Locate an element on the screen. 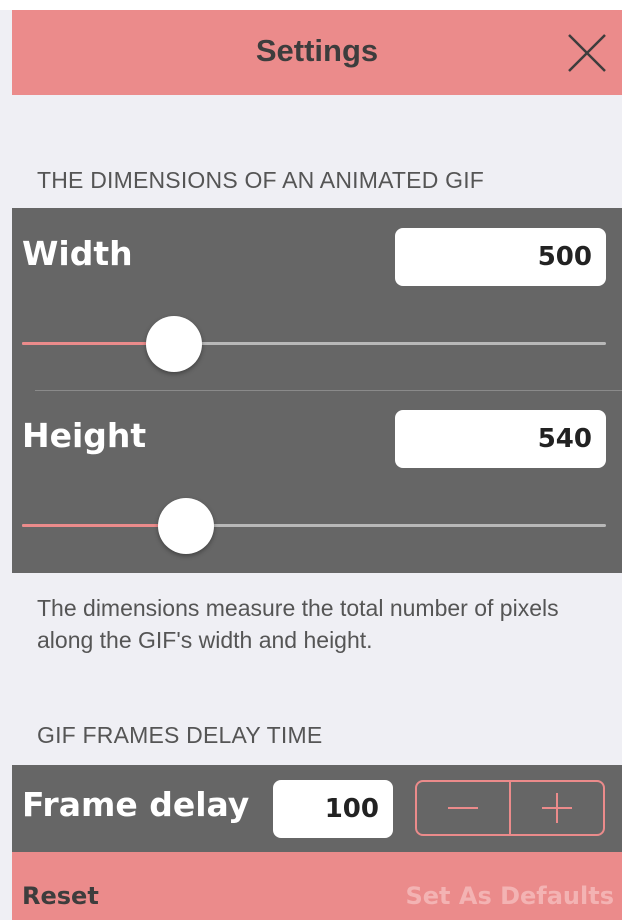 The height and width of the screenshot is (920, 622). width-label: Width is located at coordinates (77, 253).